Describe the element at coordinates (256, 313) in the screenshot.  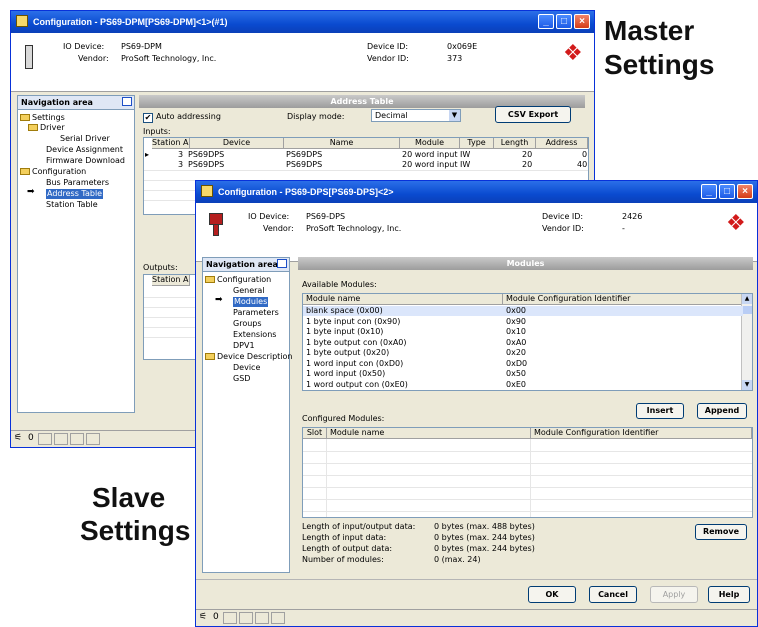
I see `nav-item-parameters: Parameters` at that location.